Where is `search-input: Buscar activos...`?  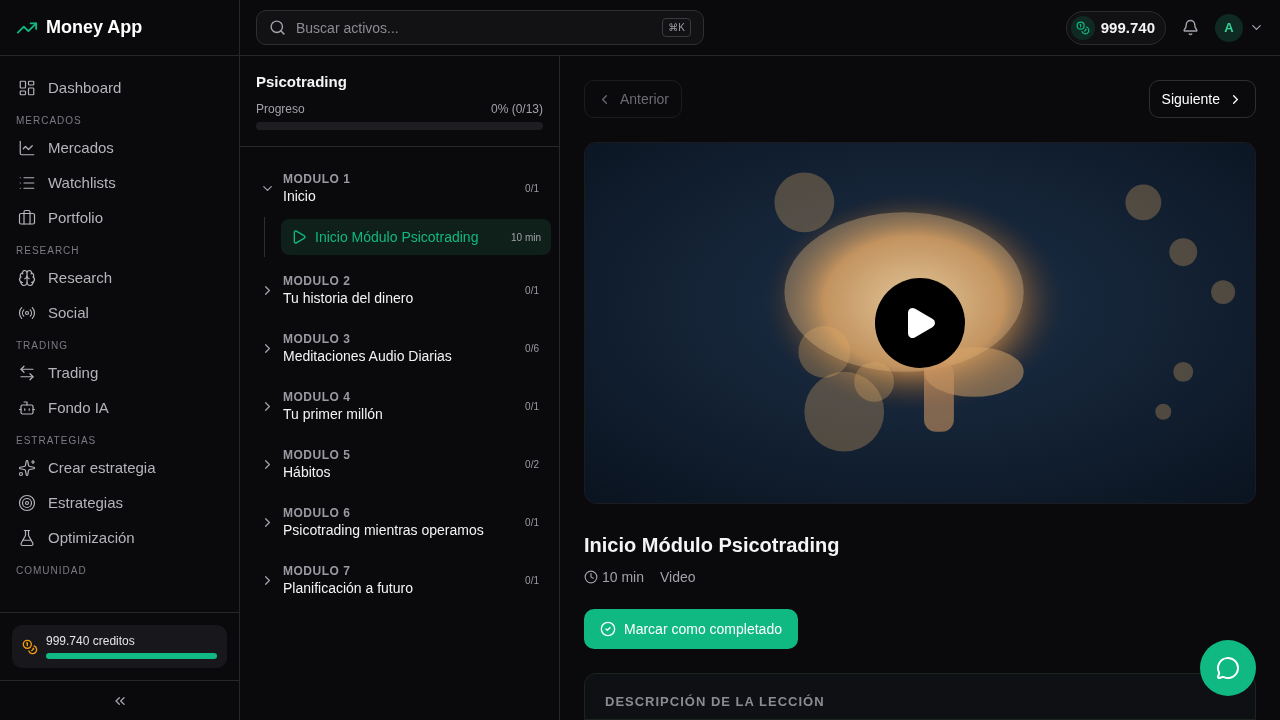 search-input: Buscar activos... is located at coordinates (474, 27).